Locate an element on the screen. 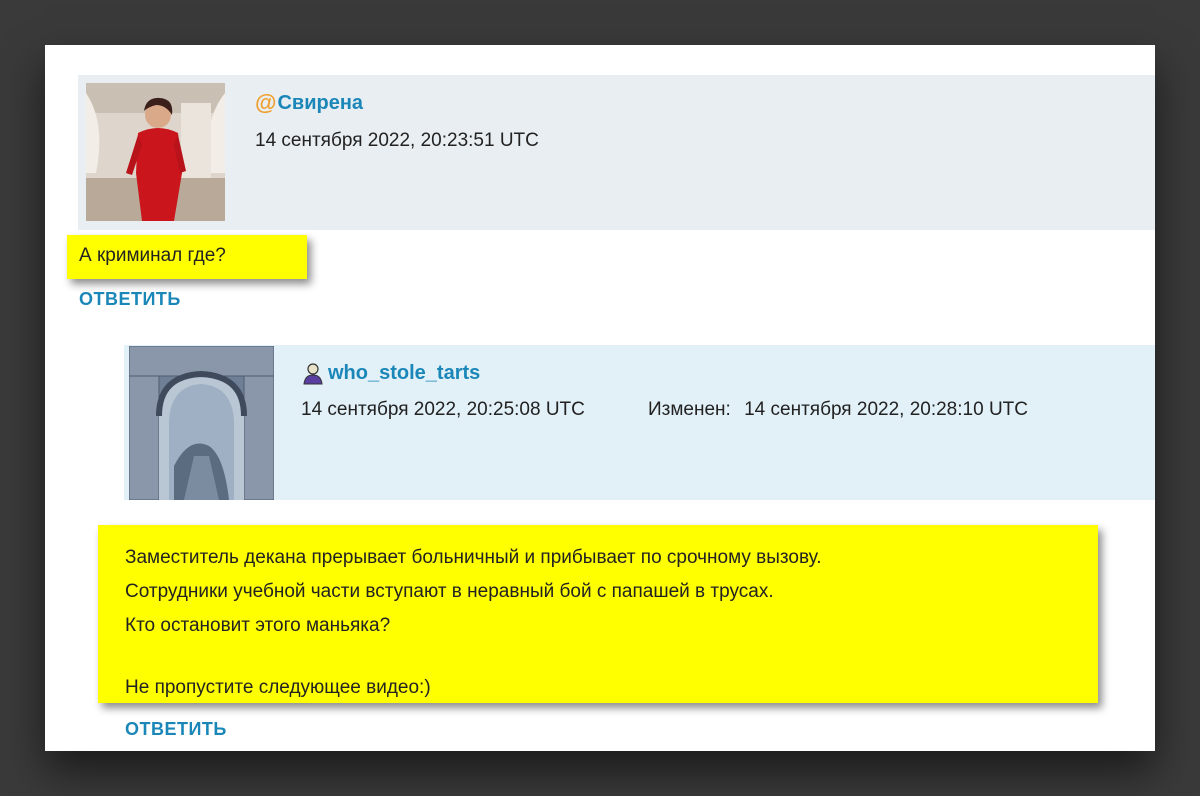 Image resolution: width=1200 pixels, height=796 pixels. user-icon is located at coordinates (313, 374).